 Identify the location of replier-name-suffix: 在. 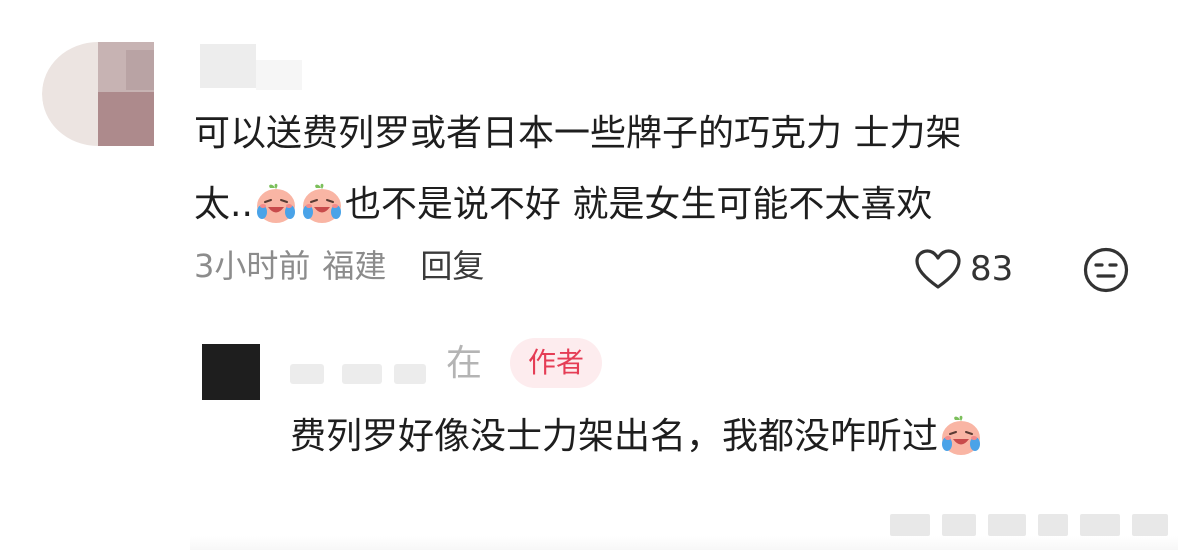
(464, 363).